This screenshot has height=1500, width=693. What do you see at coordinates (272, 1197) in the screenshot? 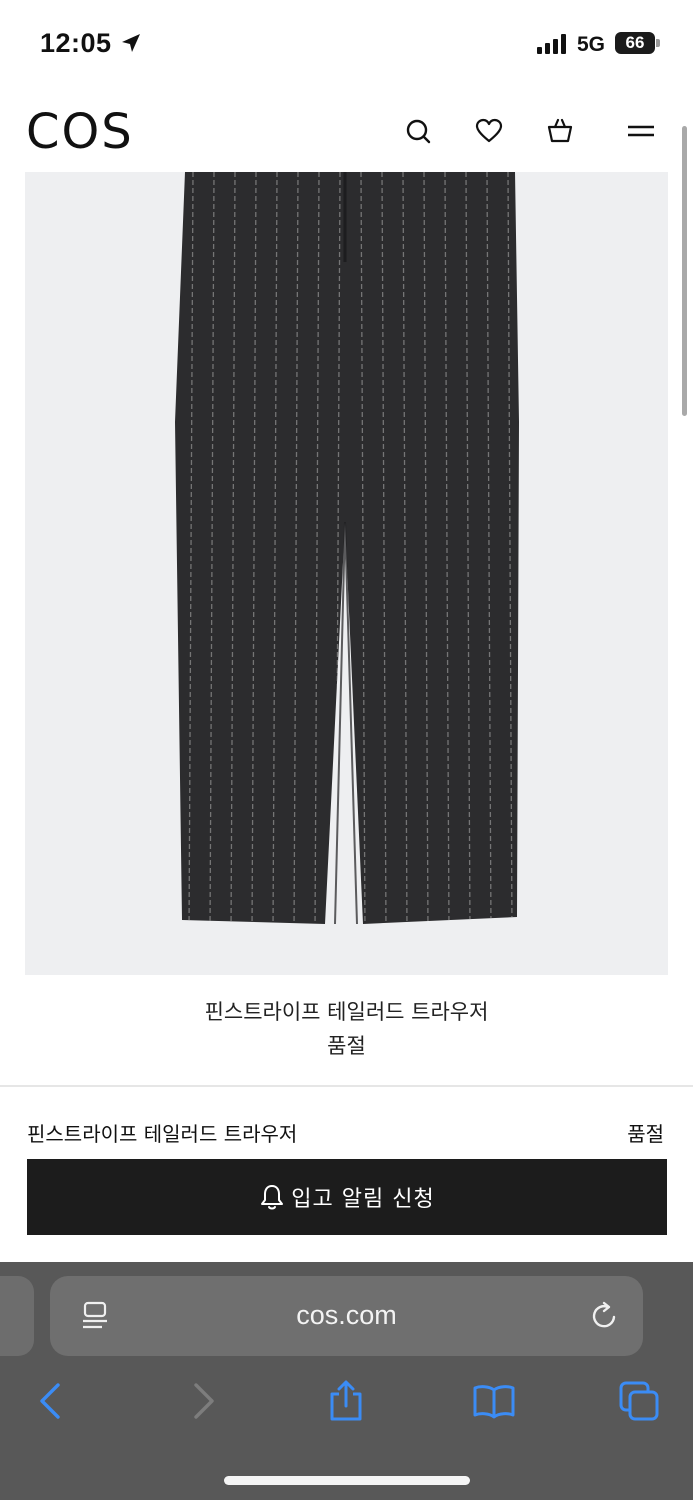
I see `bell-icon` at bounding box center [272, 1197].